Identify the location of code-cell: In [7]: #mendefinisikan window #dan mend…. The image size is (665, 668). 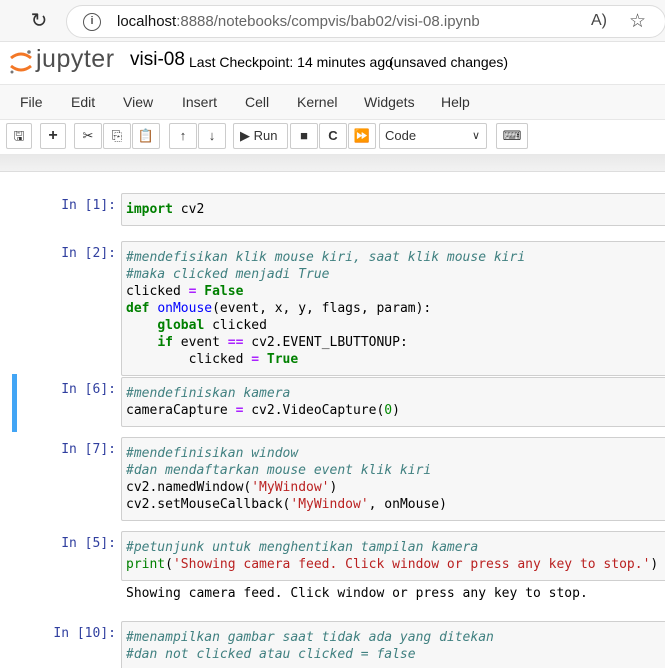
(338, 477).